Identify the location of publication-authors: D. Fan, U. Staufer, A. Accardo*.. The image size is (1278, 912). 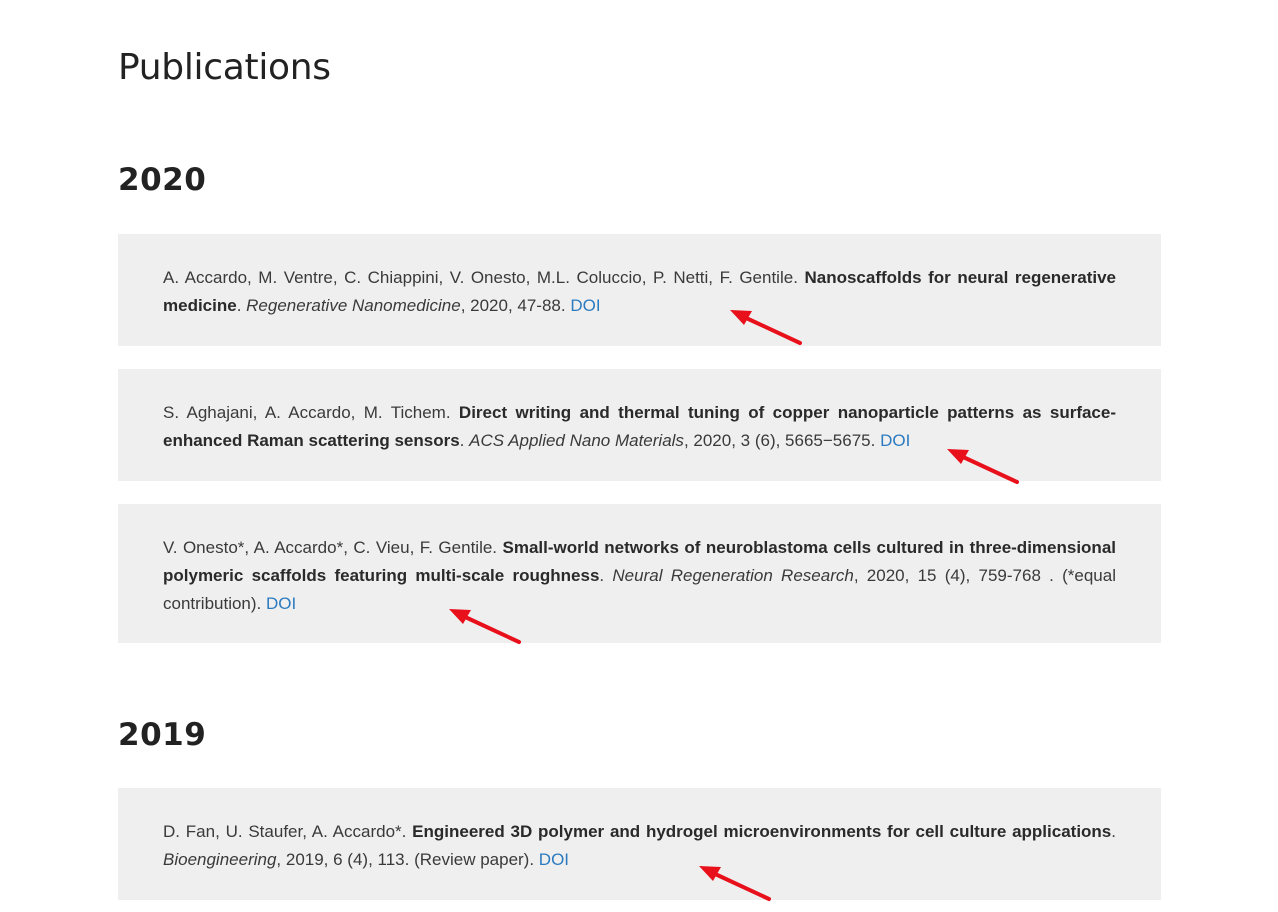
(288, 831).